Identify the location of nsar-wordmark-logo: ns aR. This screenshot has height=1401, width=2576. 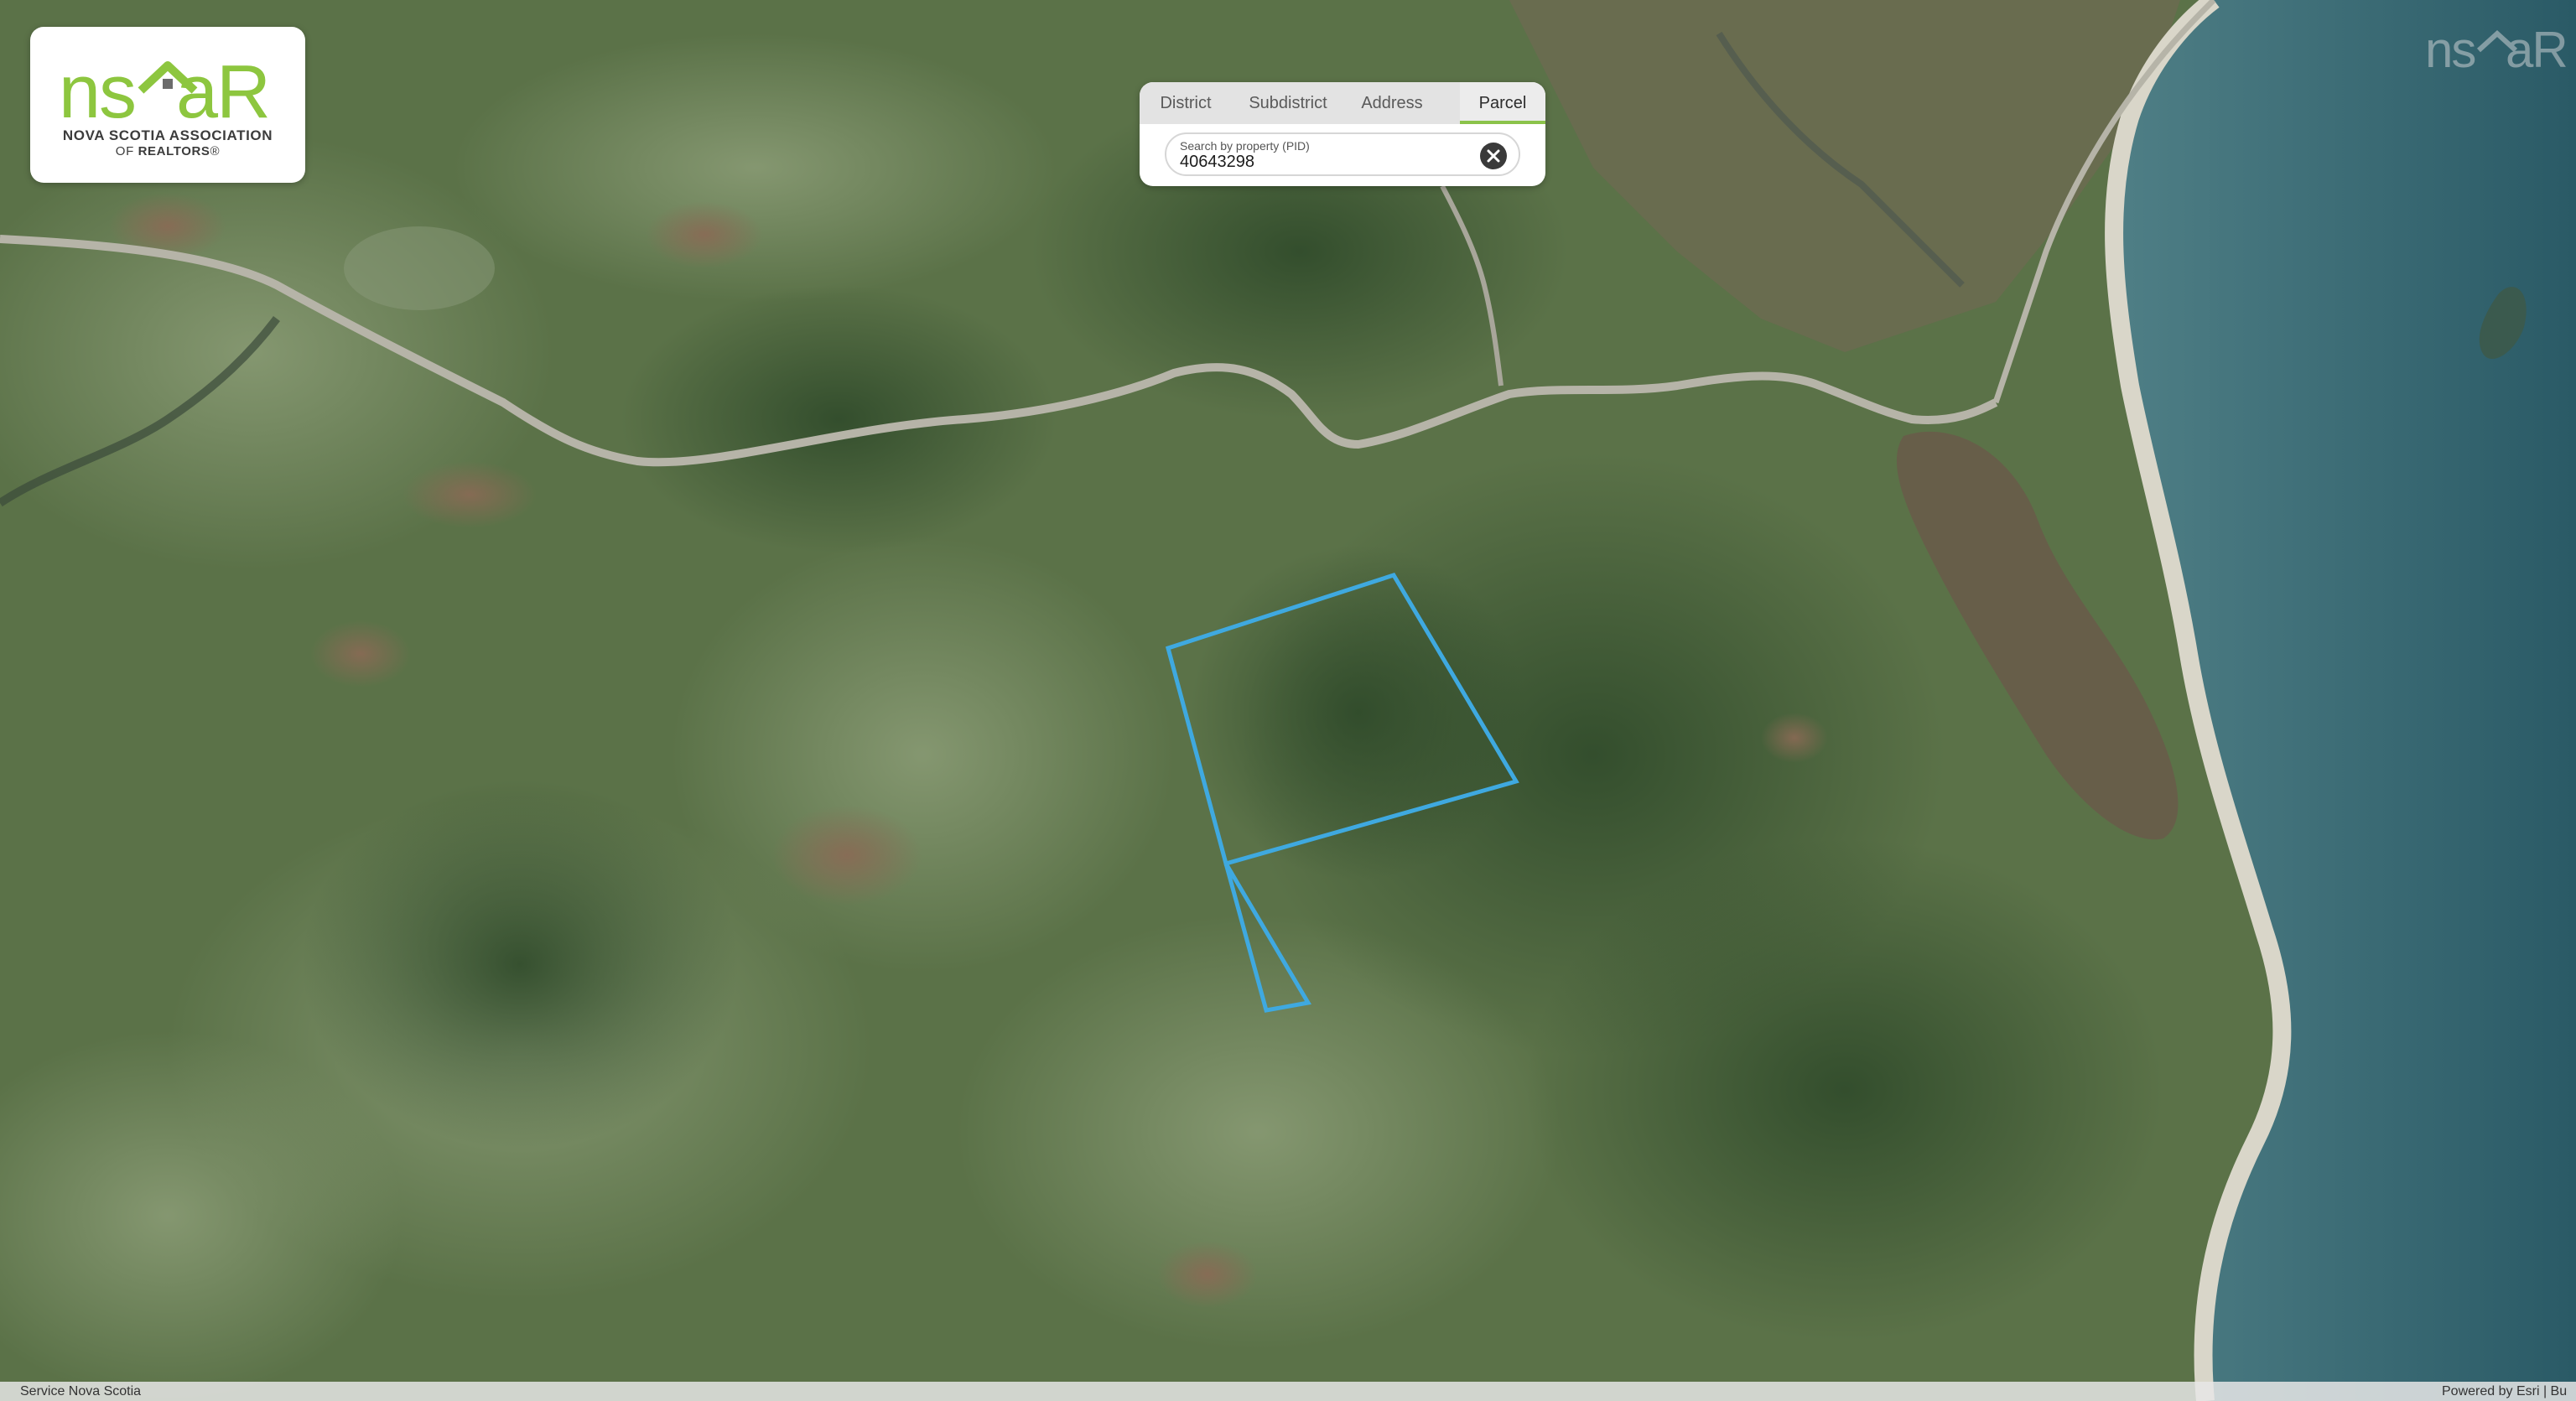
(165, 87).